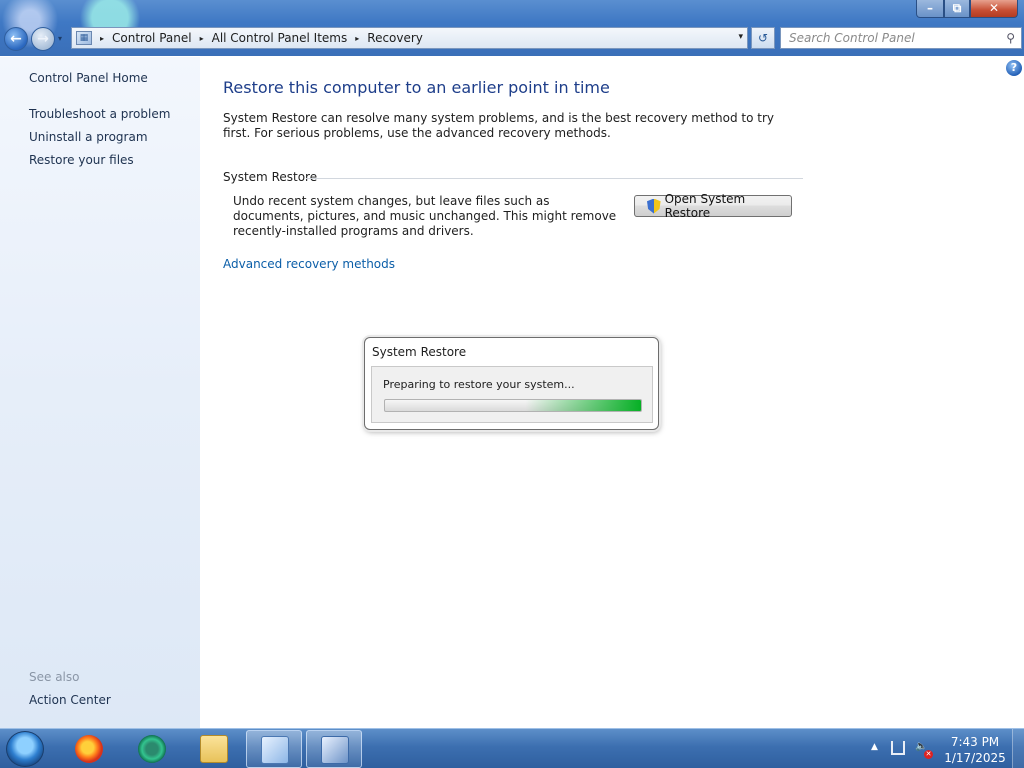 This screenshot has width=1024, height=768. Describe the element at coordinates (874, 747) in the screenshot. I see `show-hidden-icons-icon: ▲` at that location.